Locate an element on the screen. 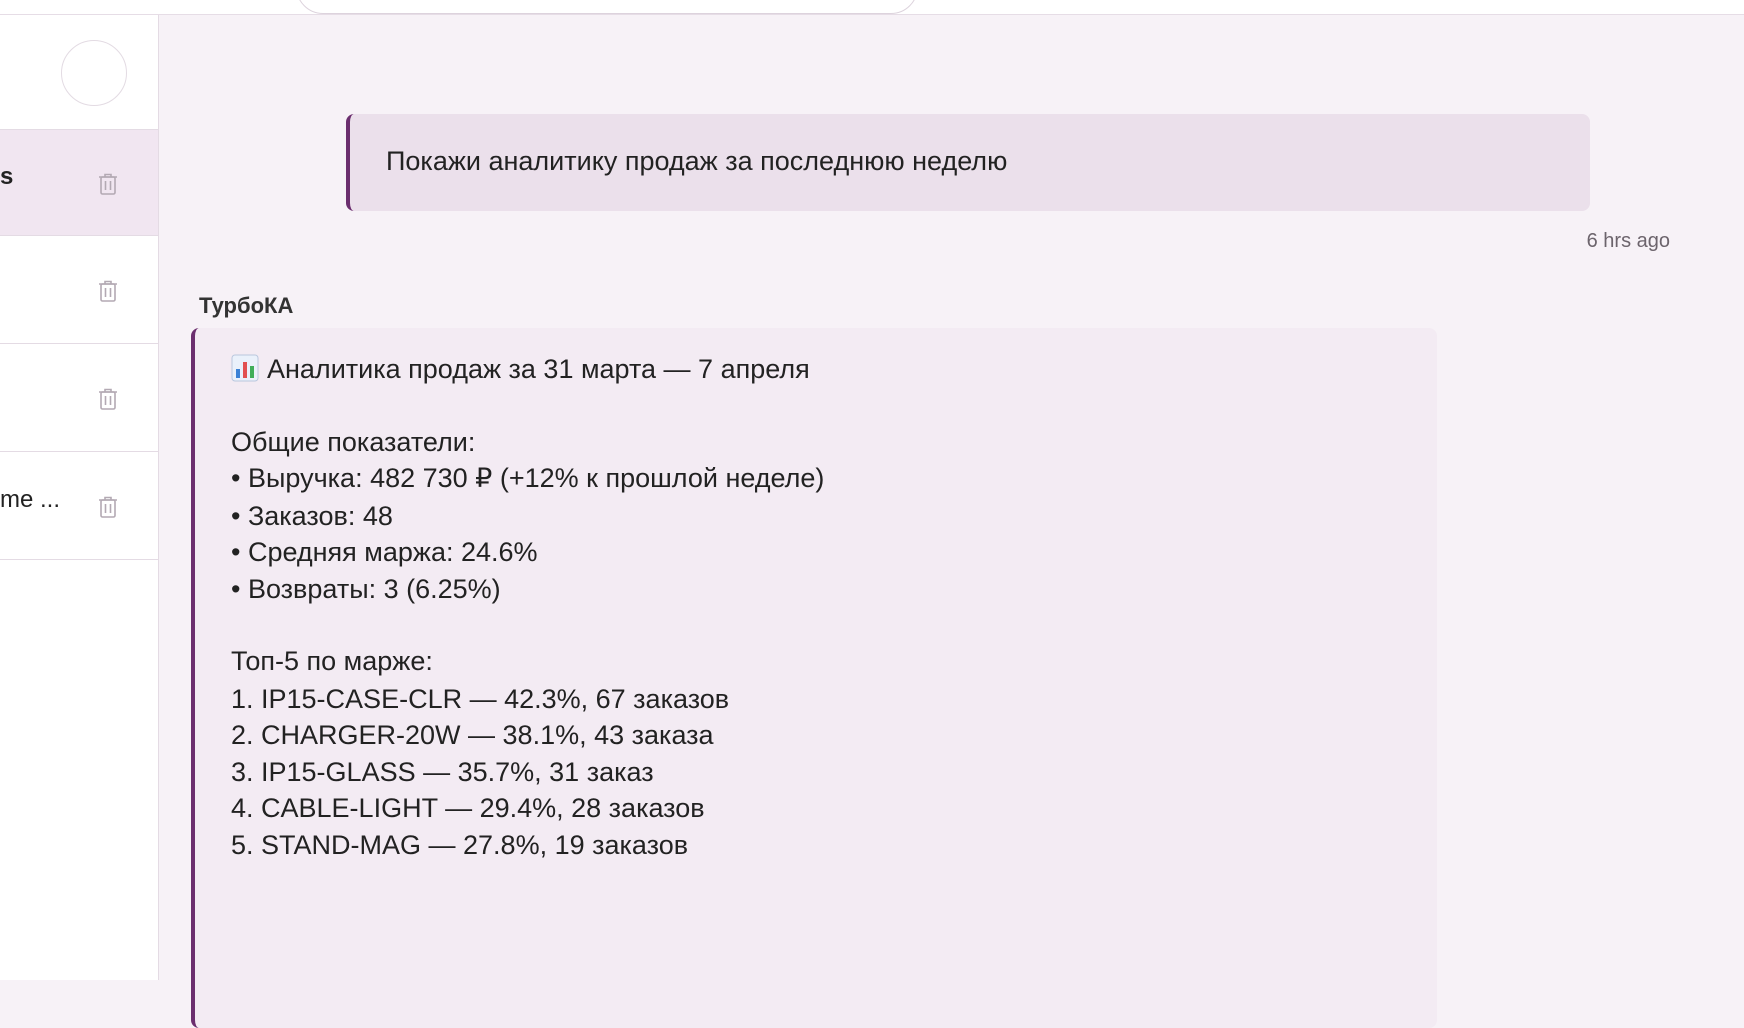 The height and width of the screenshot is (1028, 1744). message-timestamp: 6 hrs ago is located at coordinates (1628, 241).